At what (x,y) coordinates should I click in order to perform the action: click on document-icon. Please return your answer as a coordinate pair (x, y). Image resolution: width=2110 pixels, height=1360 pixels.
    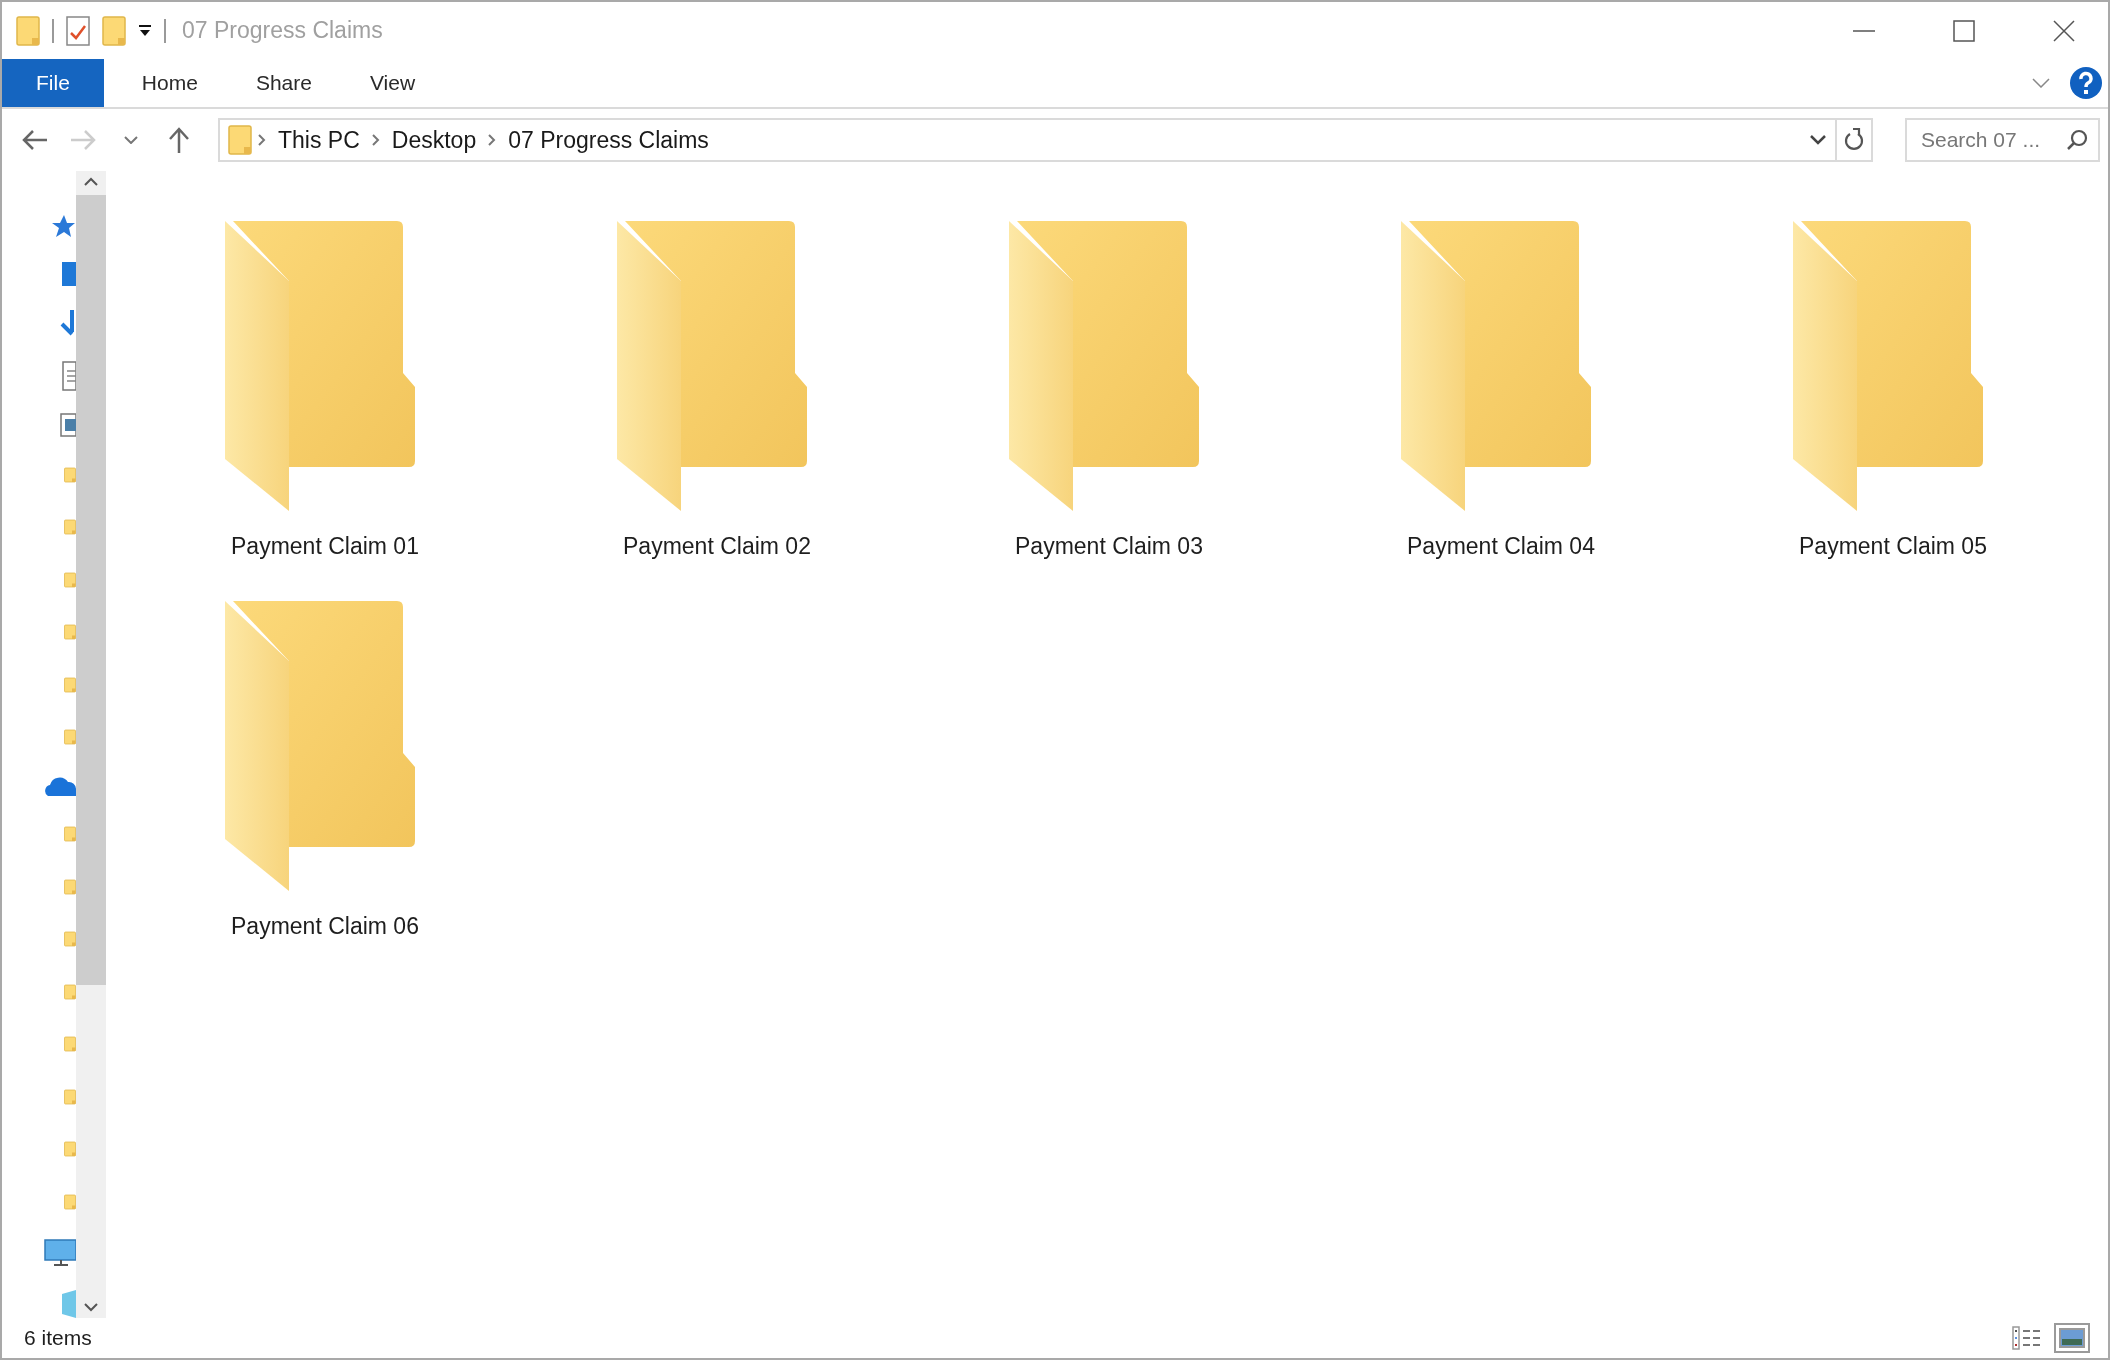
    Looking at the image, I should click on (69, 375).